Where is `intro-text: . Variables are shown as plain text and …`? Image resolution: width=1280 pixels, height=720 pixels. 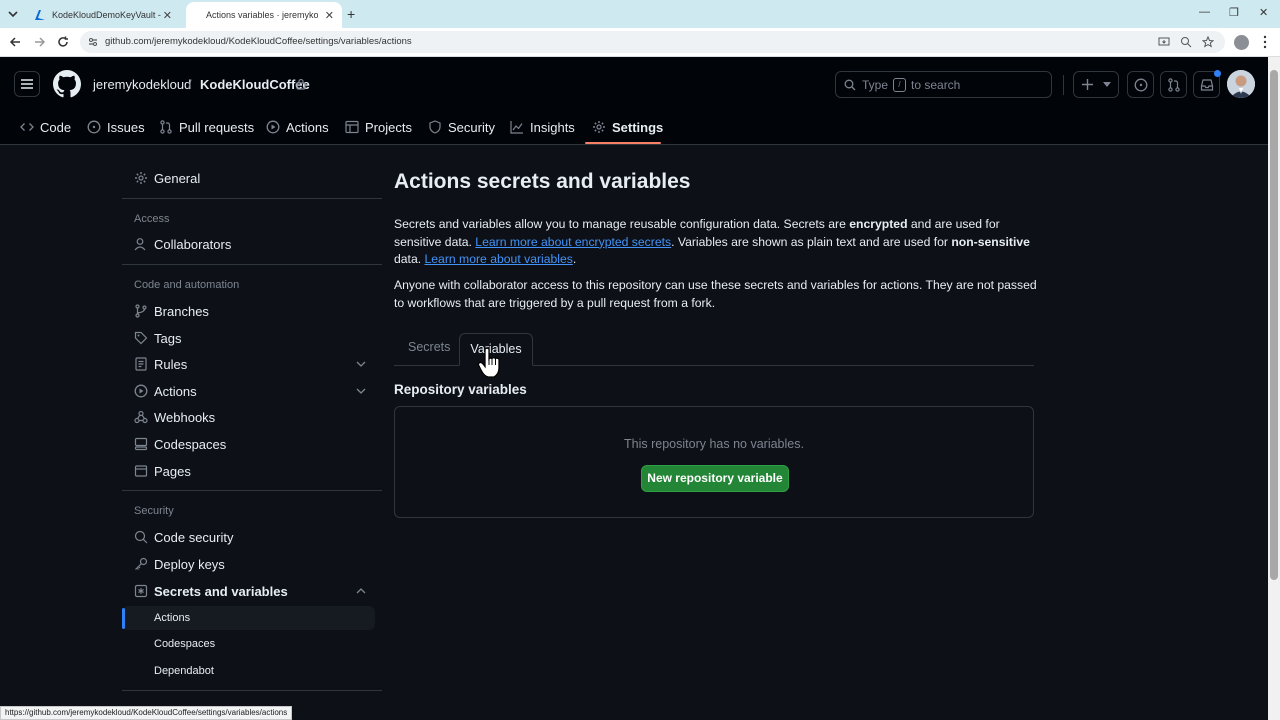 intro-text: . Variables are shown as plain text and … is located at coordinates (811, 241).